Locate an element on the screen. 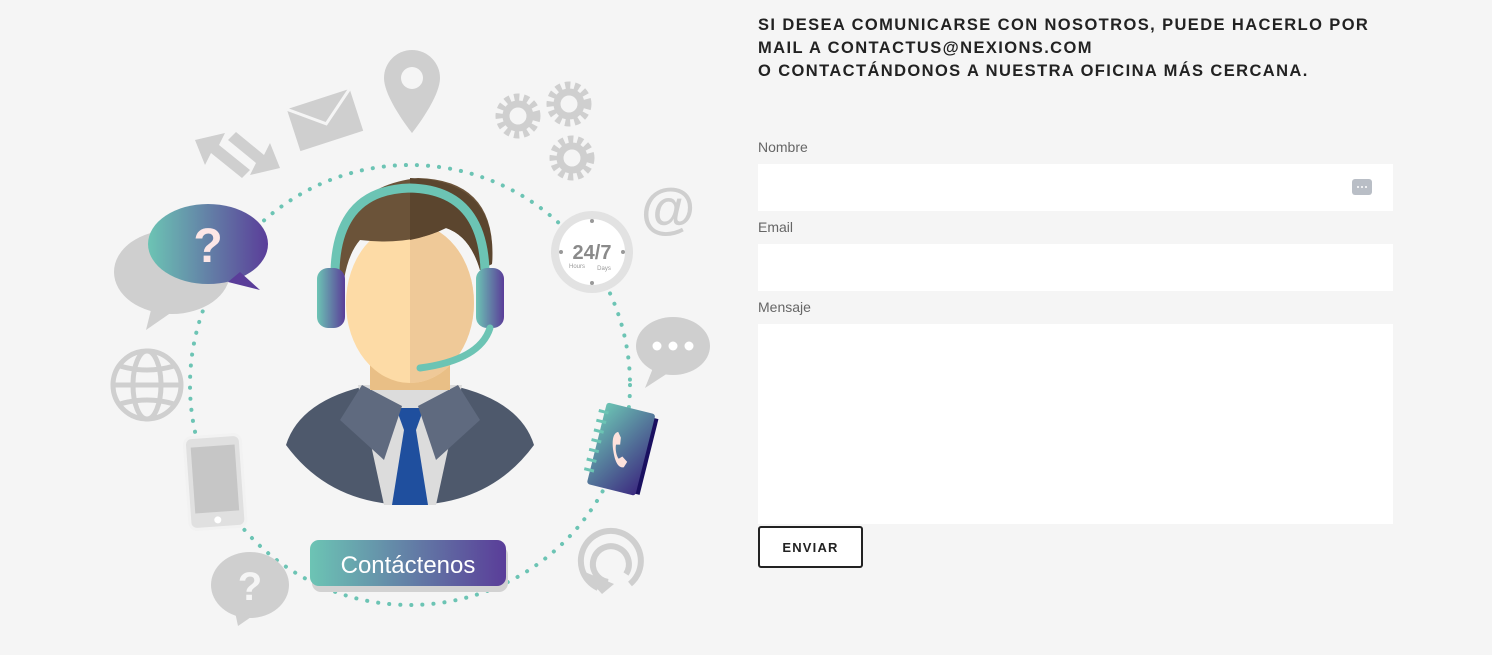 The height and width of the screenshot is (655, 1492). at-sign-icon: @ is located at coordinates (668, 207).